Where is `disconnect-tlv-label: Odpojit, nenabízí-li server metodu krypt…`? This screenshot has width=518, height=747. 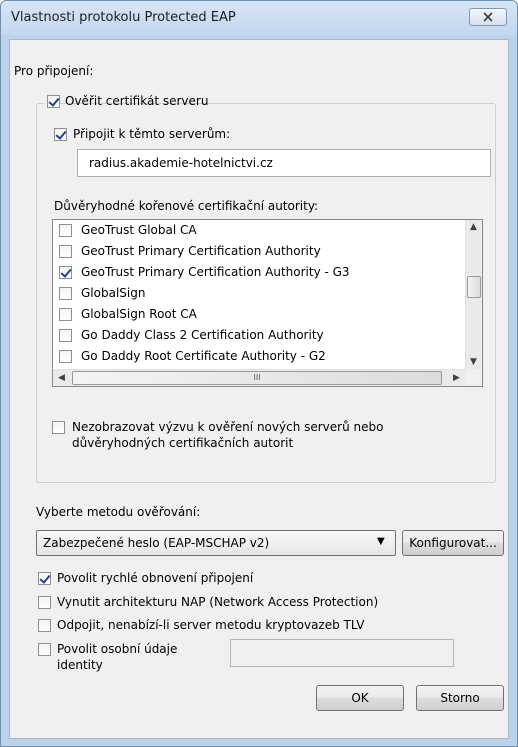
disconnect-tlv-label: Odpojit, nenabízí-li server metodu krypt… is located at coordinates (211, 625).